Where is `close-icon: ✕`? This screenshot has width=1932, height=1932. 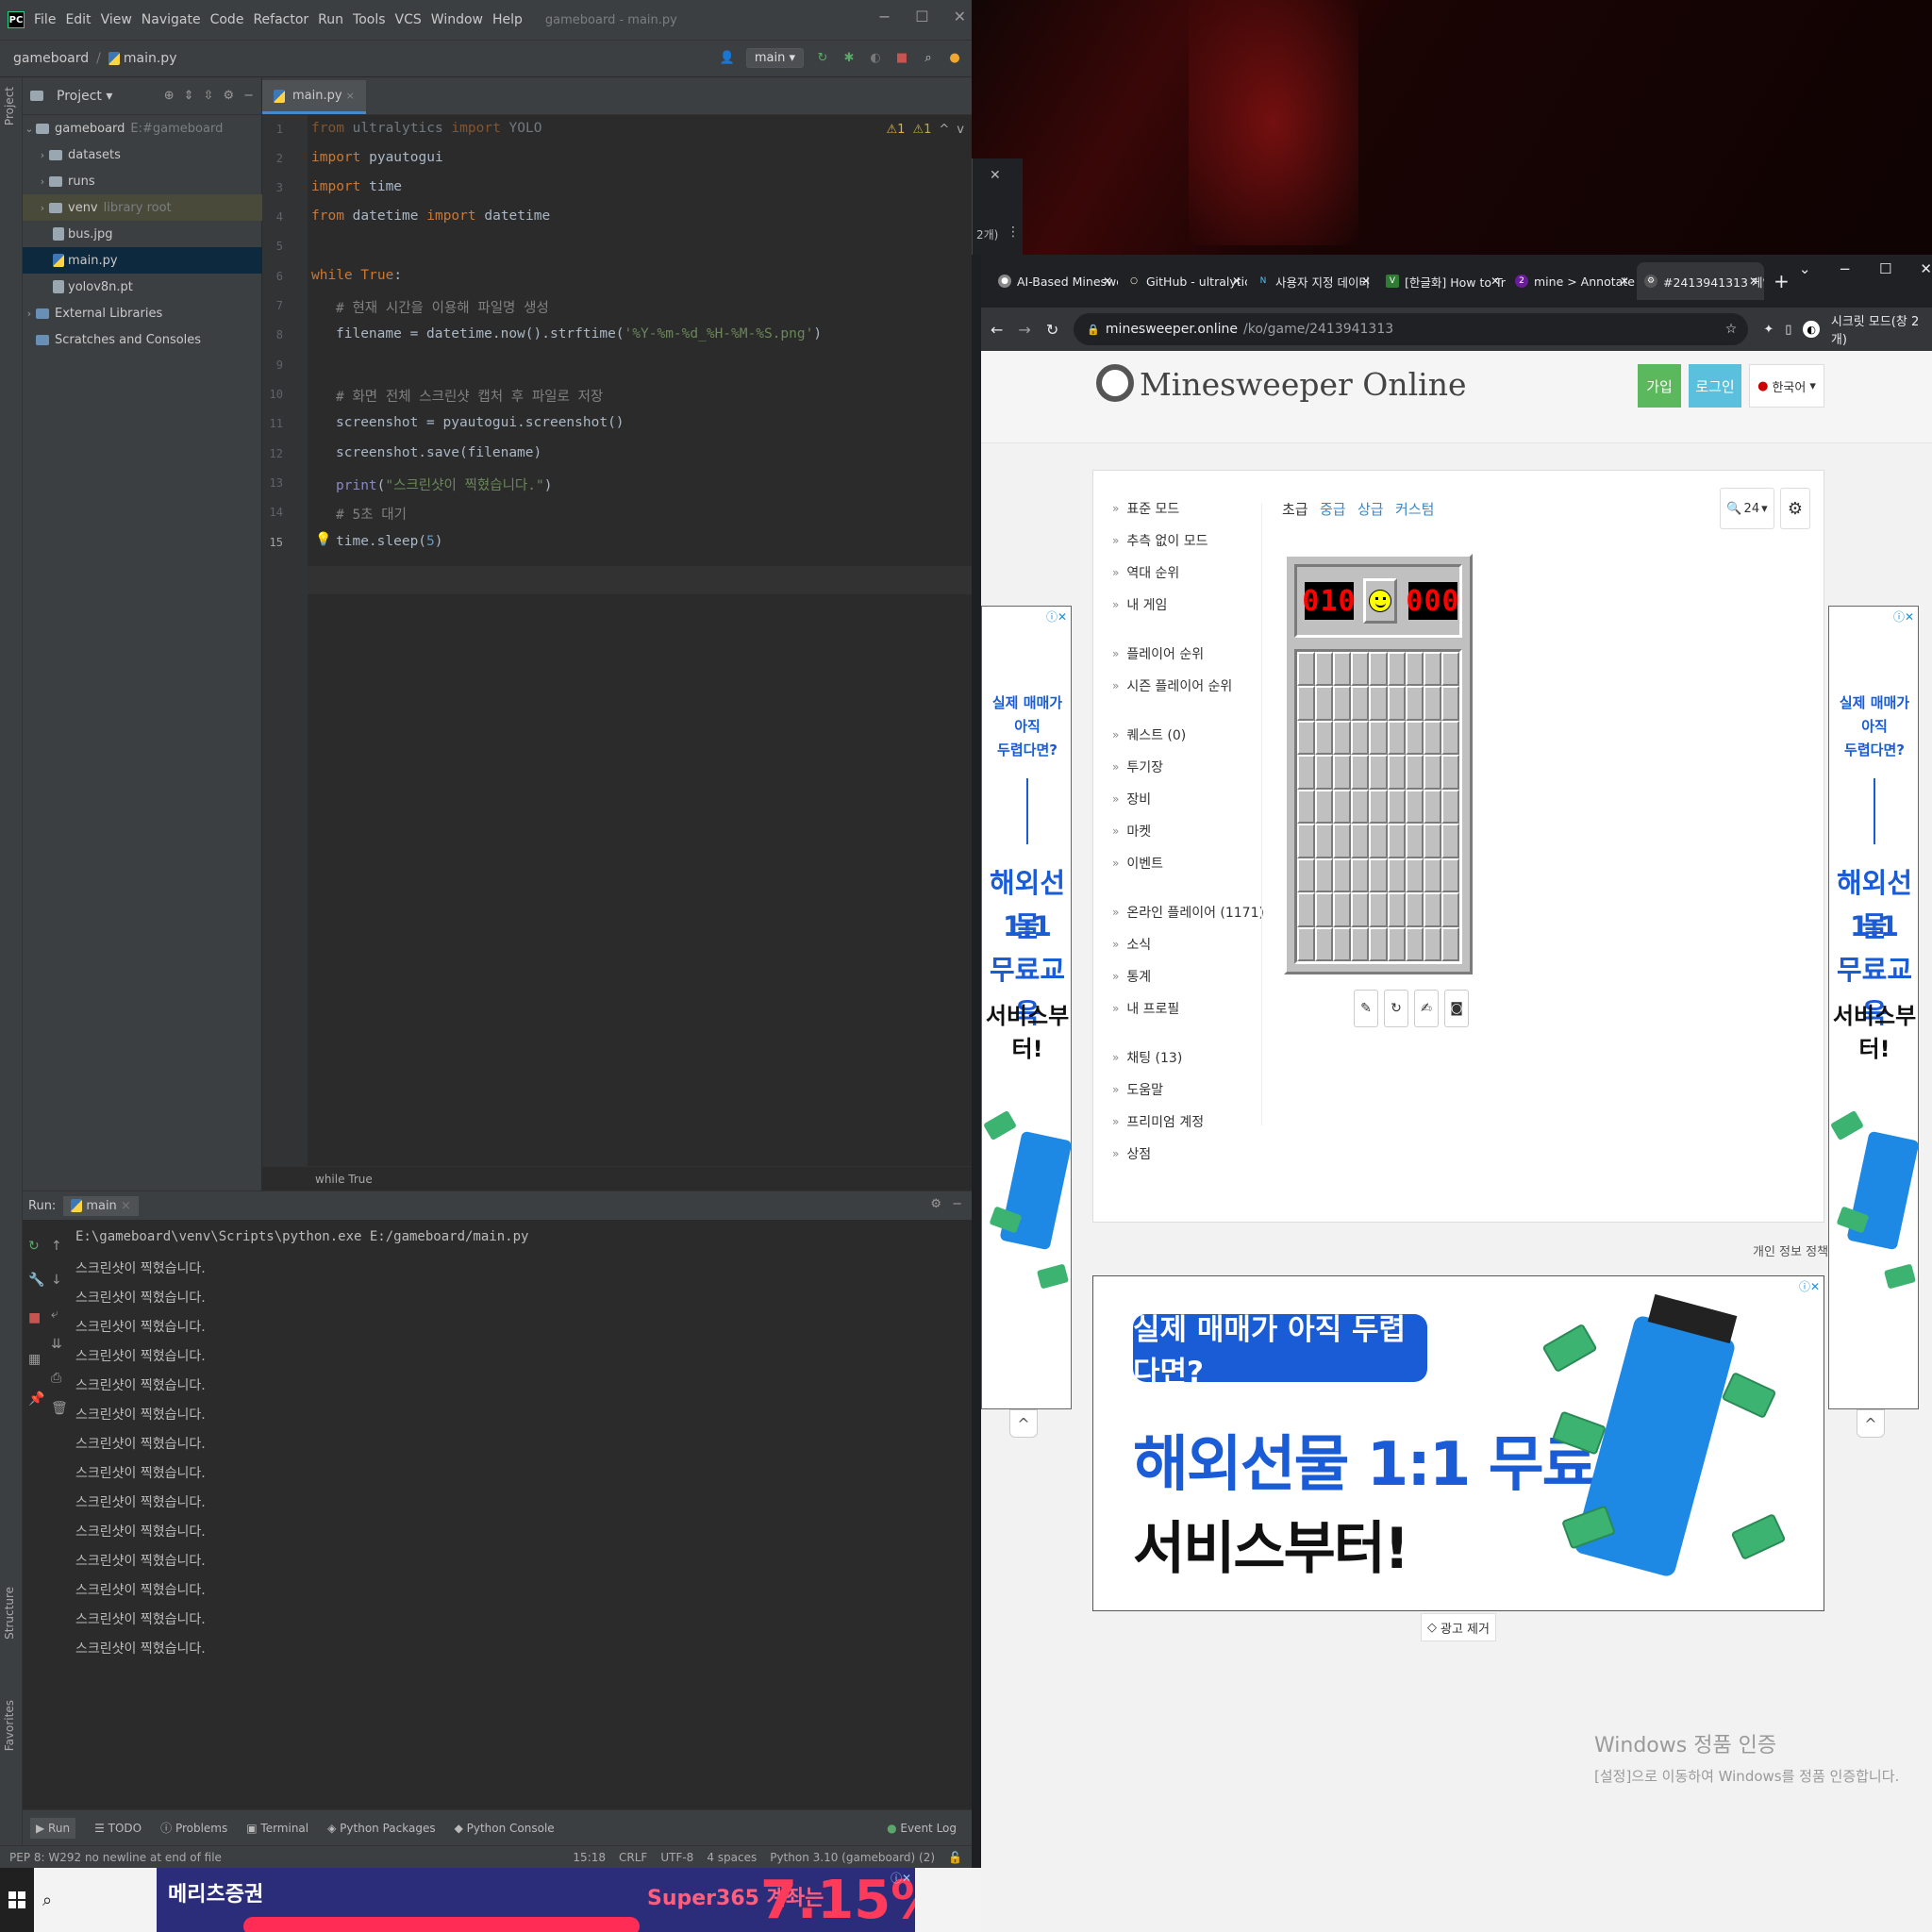 close-icon: ✕ is located at coordinates (960, 16).